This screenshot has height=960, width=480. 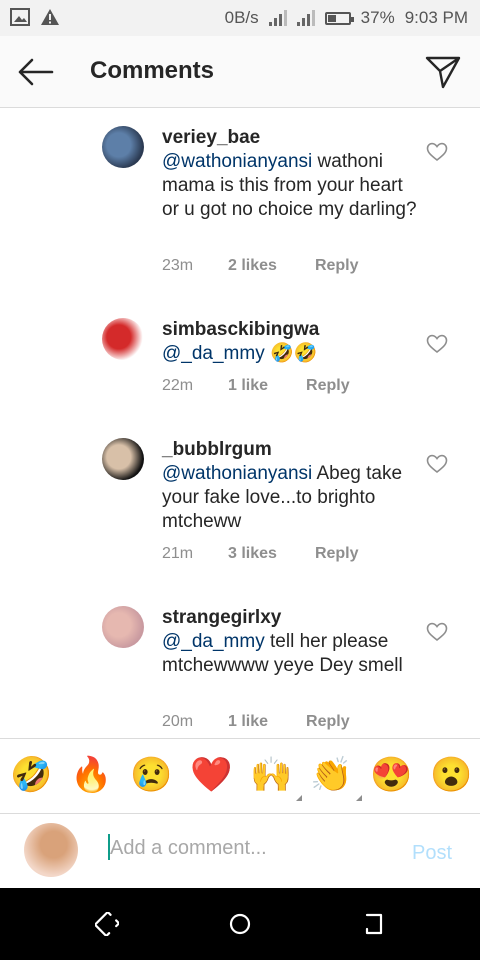 What do you see at coordinates (35, 17) in the screenshot?
I see `status-left-icons` at bounding box center [35, 17].